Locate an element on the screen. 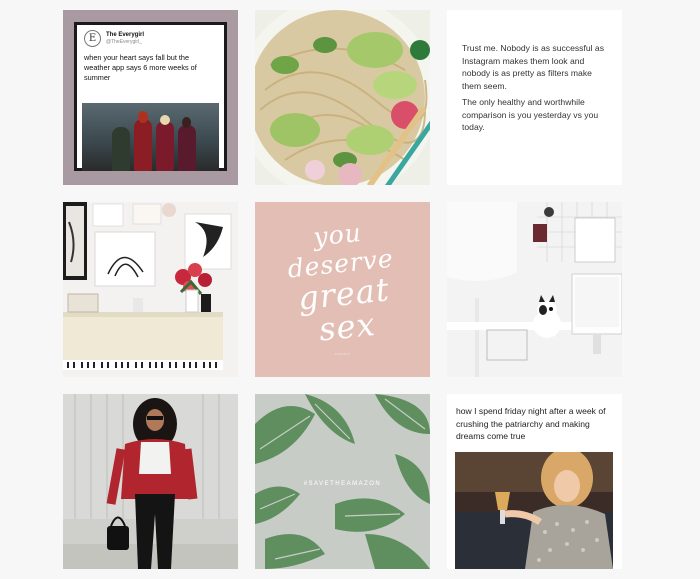  desk-image is located at coordinates (534, 289).